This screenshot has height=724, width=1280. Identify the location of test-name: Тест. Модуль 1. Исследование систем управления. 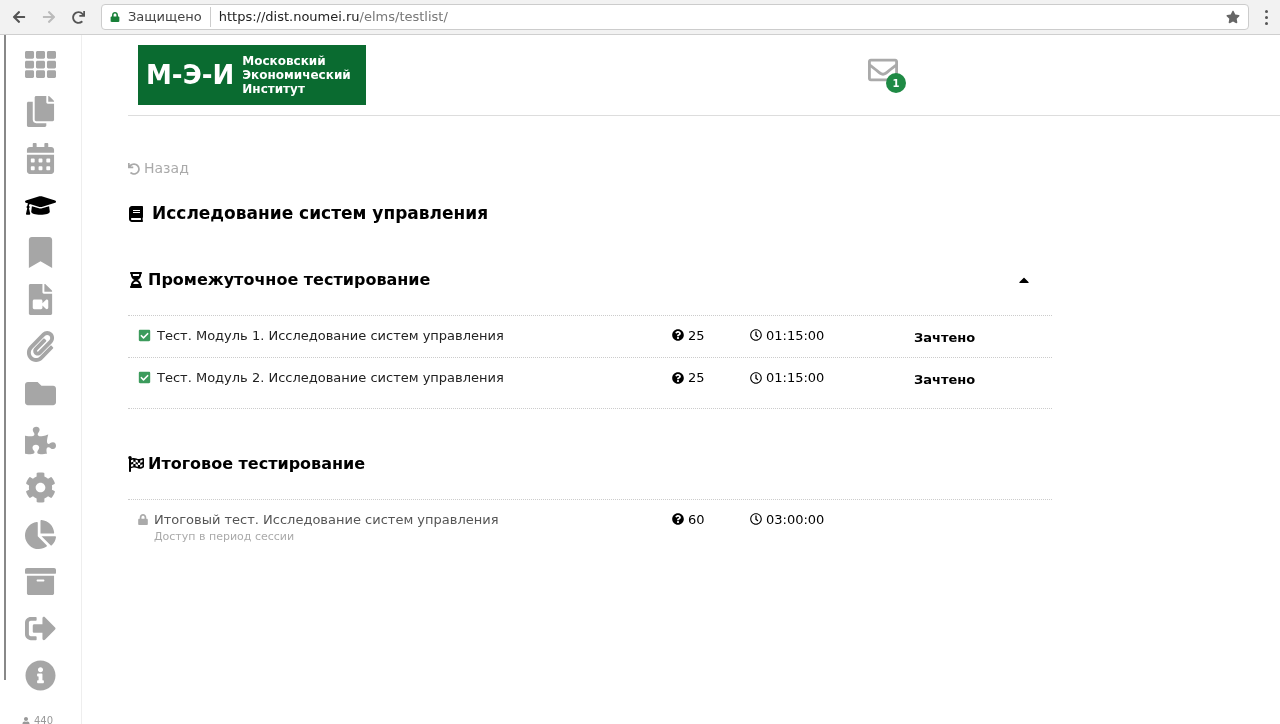
(330, 335).